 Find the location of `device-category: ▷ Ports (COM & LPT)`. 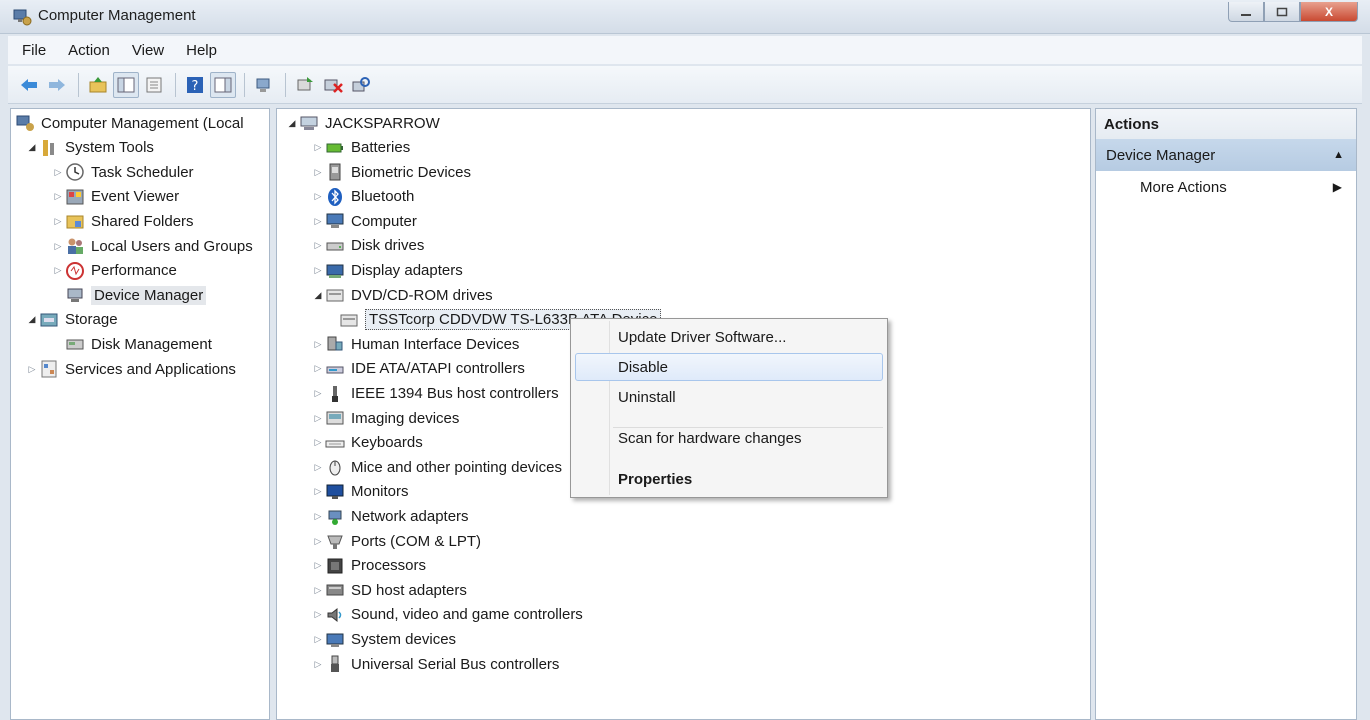

device-category: ▷ Ports (COM & LPT) is located at coordinates (396, 541).